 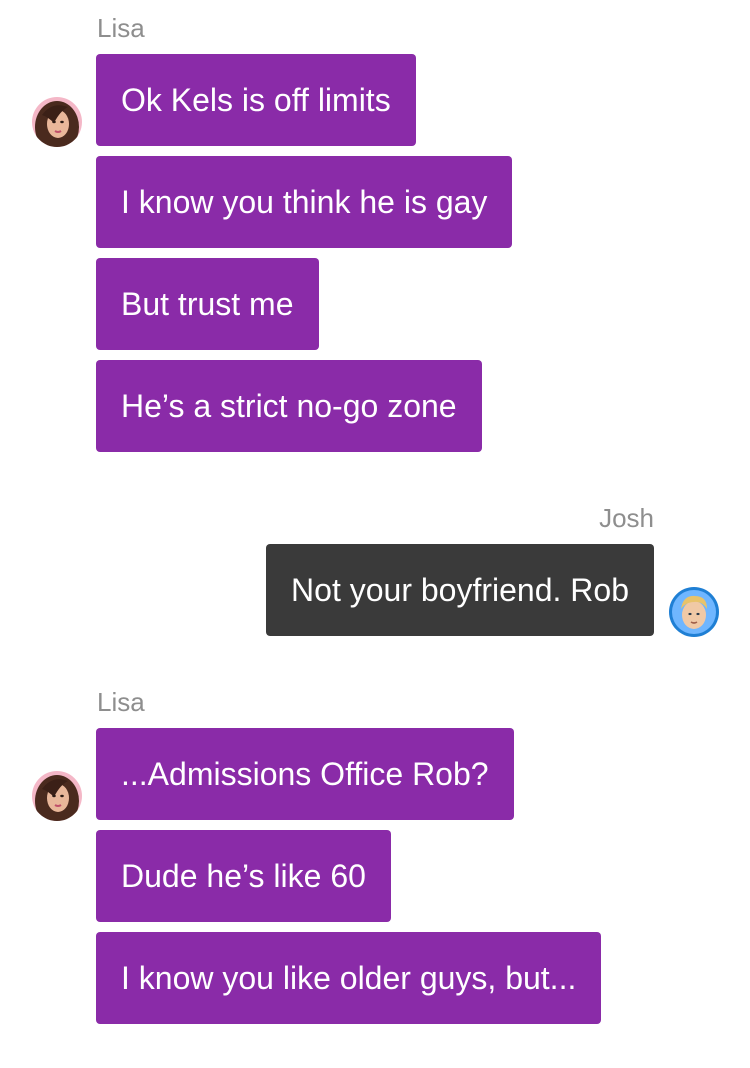 I want to click on message-text: ...Admissions Office Rob?, so click(x=305, y=773).